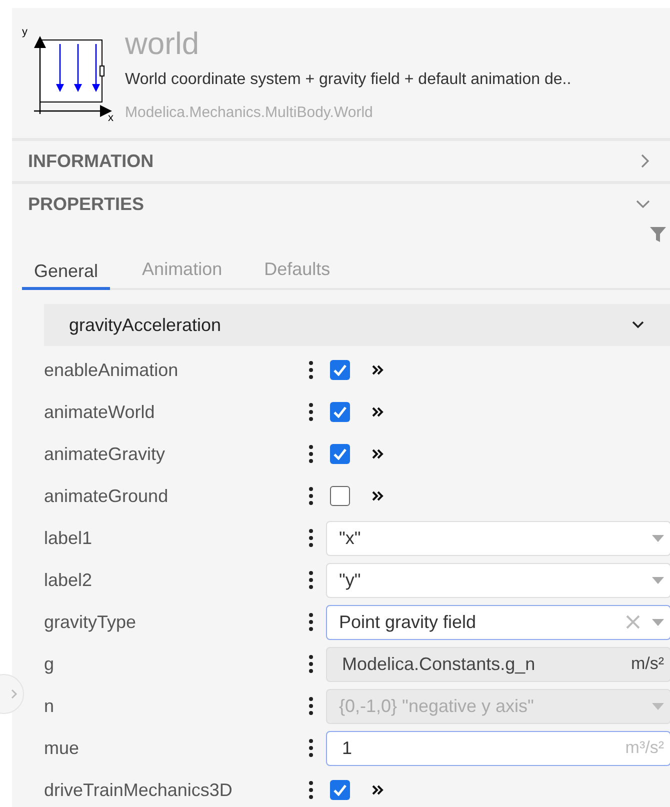 This screenshot has width=670, height=807. What do you see at coordinates (66, 274) in the screenshot?
I see `tab: General` at bounding box center [66, 274].